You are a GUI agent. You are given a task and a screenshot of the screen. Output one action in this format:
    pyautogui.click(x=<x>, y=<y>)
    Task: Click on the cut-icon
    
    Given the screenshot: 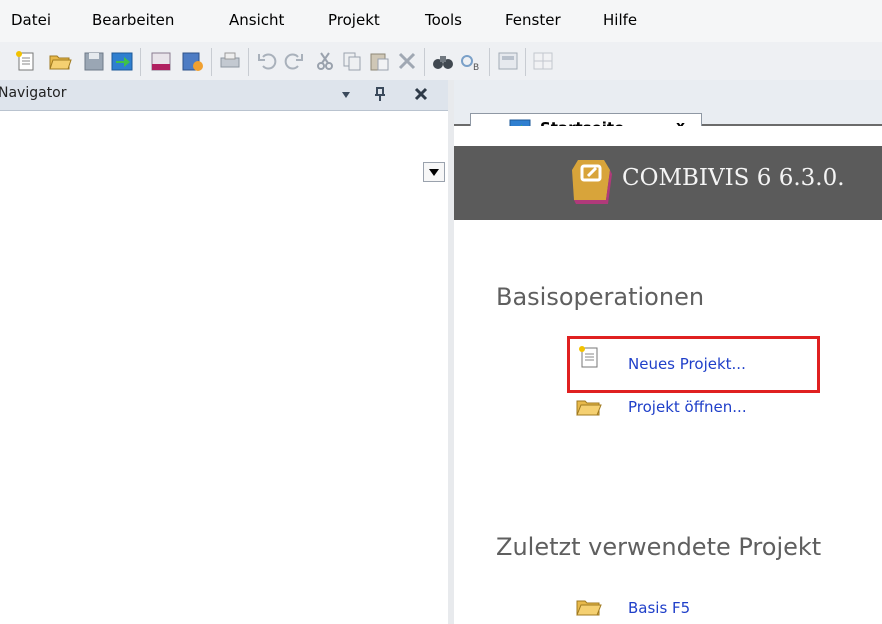 What is the action you would take?
    pyautogui.click(x=325, y=61)
    